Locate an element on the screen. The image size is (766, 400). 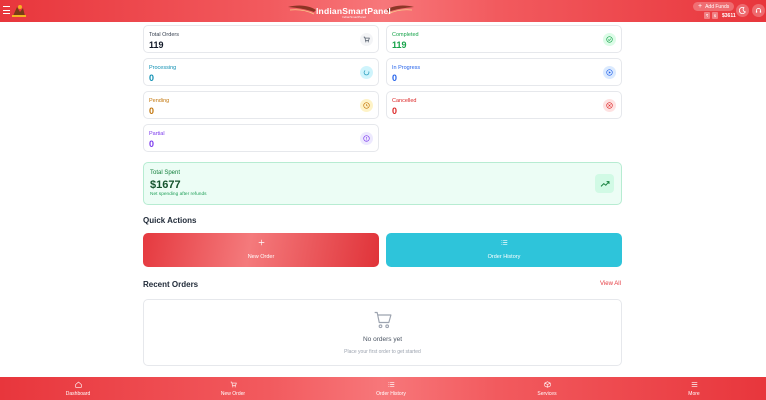
currency-chip-inr: ₹ is located at coordinates (707, 15).